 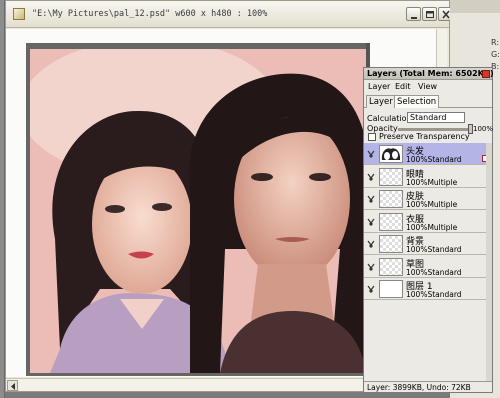 I want to click on menu-edit: Edit, so click(x=403, y=86).